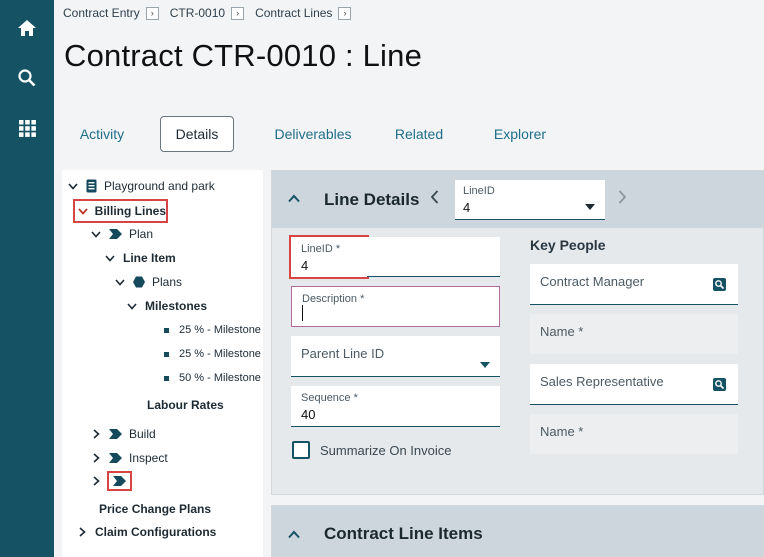 Image resolution: width=764 pixels, height=557 pixels. I want to click on tab-details: Details, so click(197, 134).